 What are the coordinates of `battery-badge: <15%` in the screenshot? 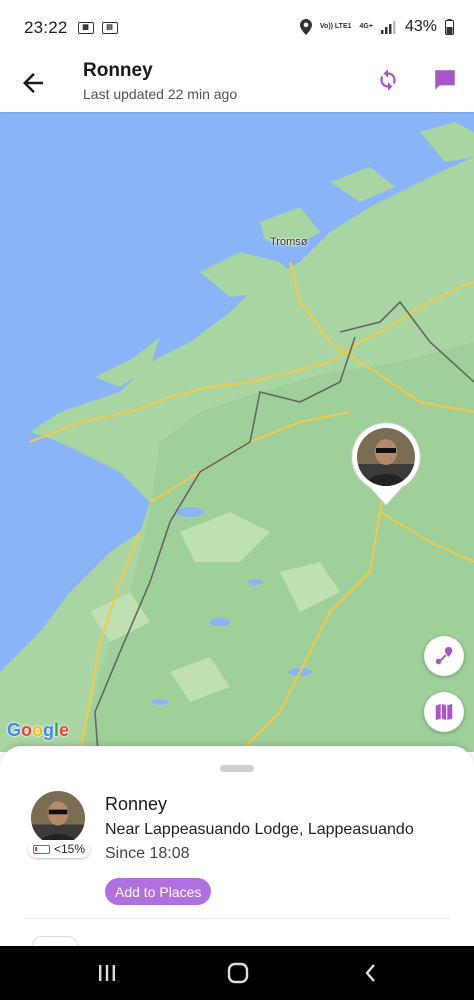 It's located at (59, 849).